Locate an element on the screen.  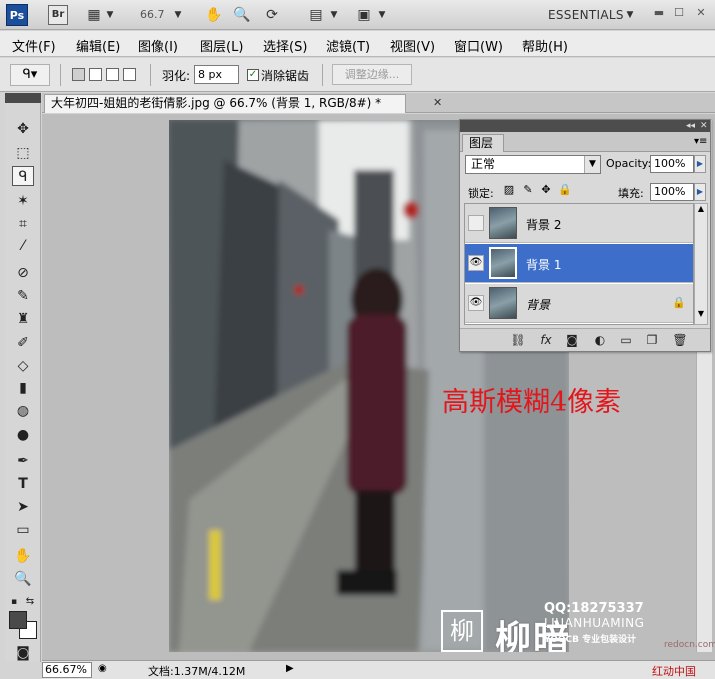
screen-mode-icon: ▦ is located at coordinates (94, 15).